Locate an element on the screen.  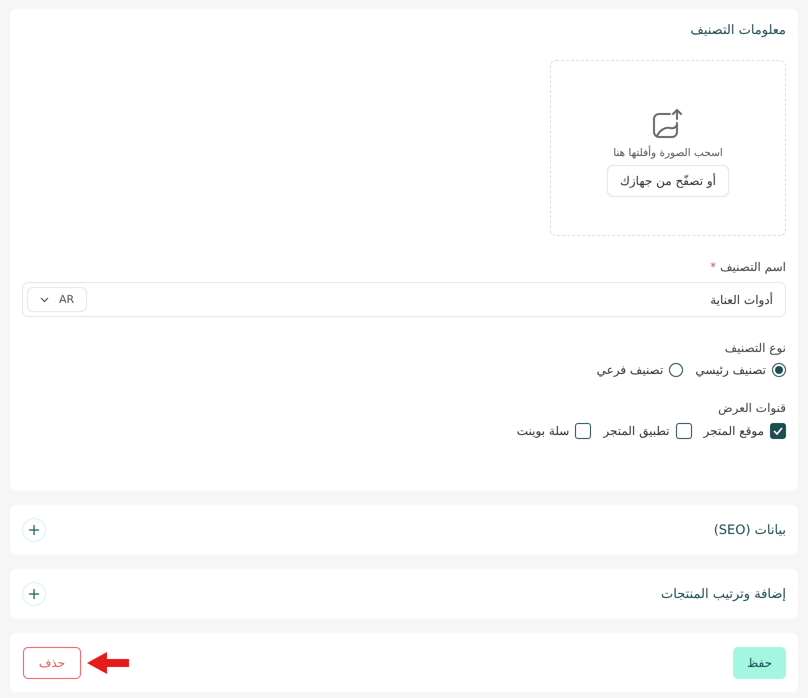
checkbox-option: موقع المتجر is located at coordinates (745, 431).